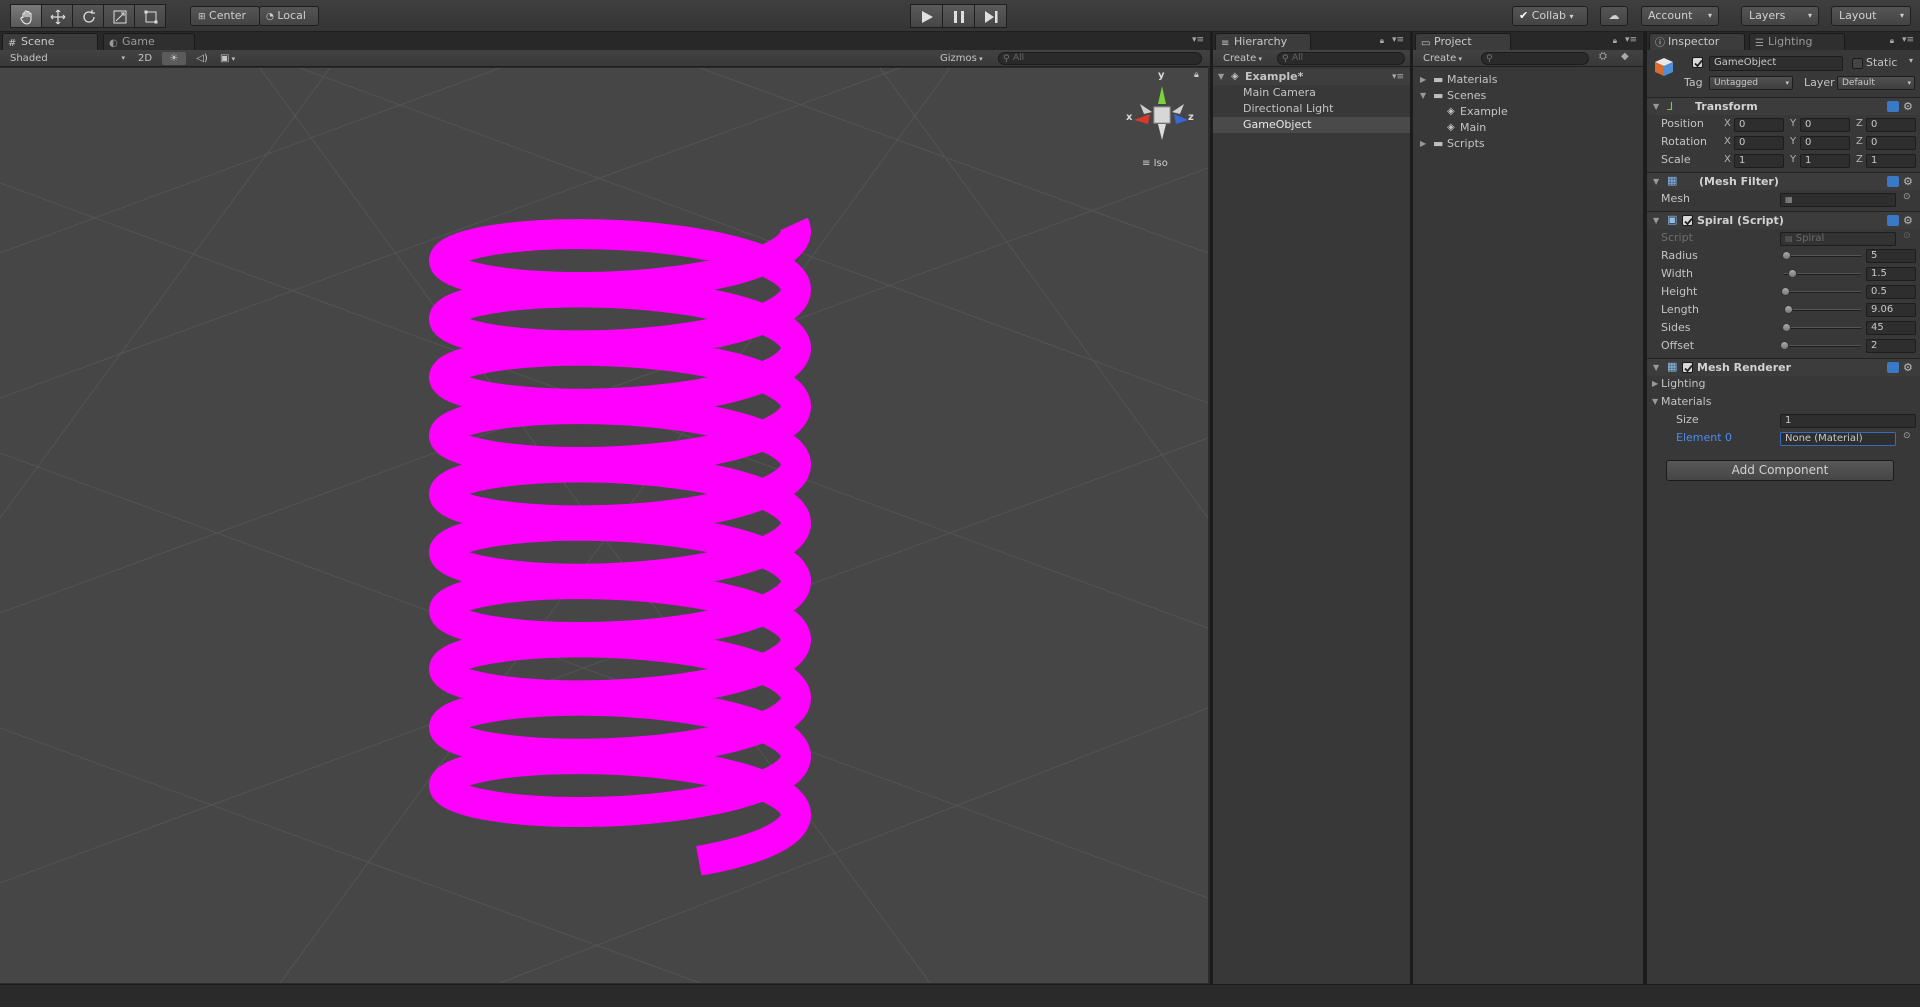 The width and height of the screenshot is (1920, 1007). What do you see at coordinates (1697, 41) in the screenshot?
I see `tab-inspector: ⓘ Inspector` at bounding box center [1697, 41].